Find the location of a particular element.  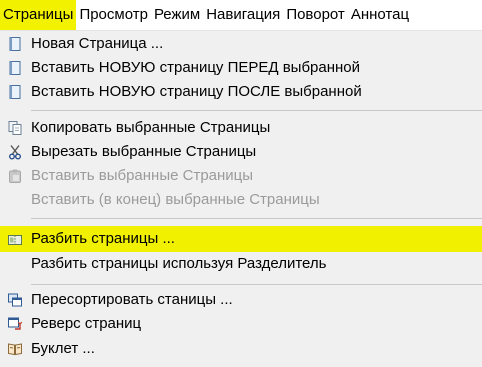

menu-mode: Режим is located at coordinates (177, 15).